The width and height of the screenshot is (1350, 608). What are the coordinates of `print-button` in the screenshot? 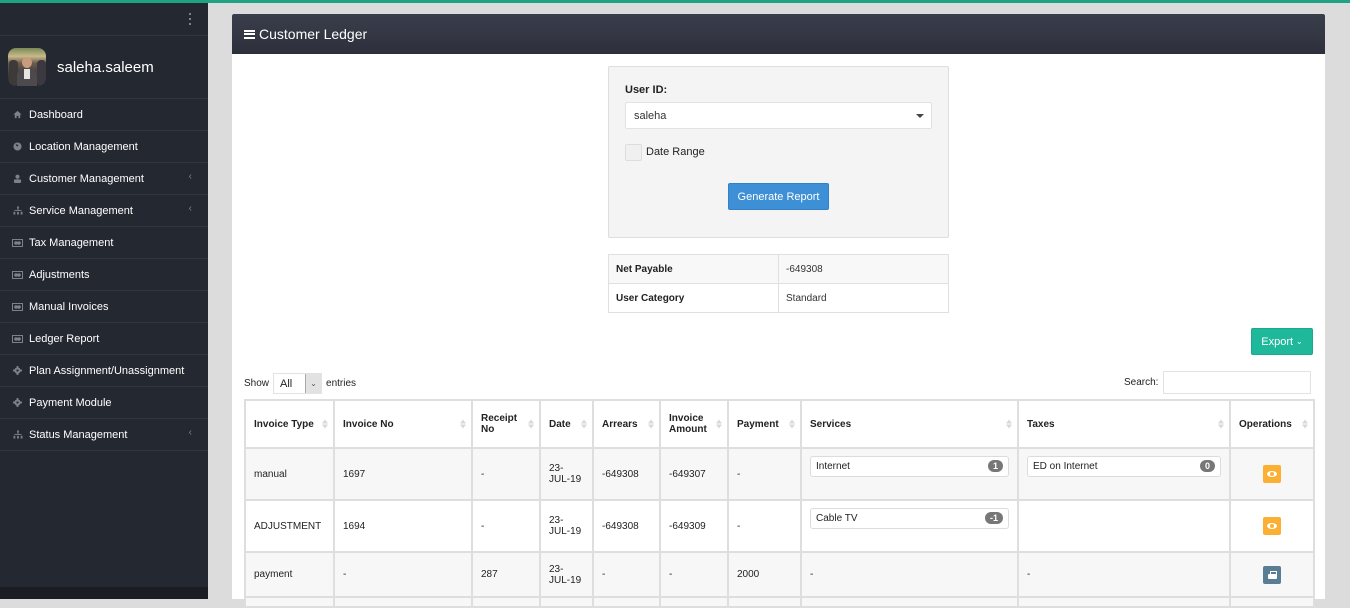 It's located at (1272, 574).